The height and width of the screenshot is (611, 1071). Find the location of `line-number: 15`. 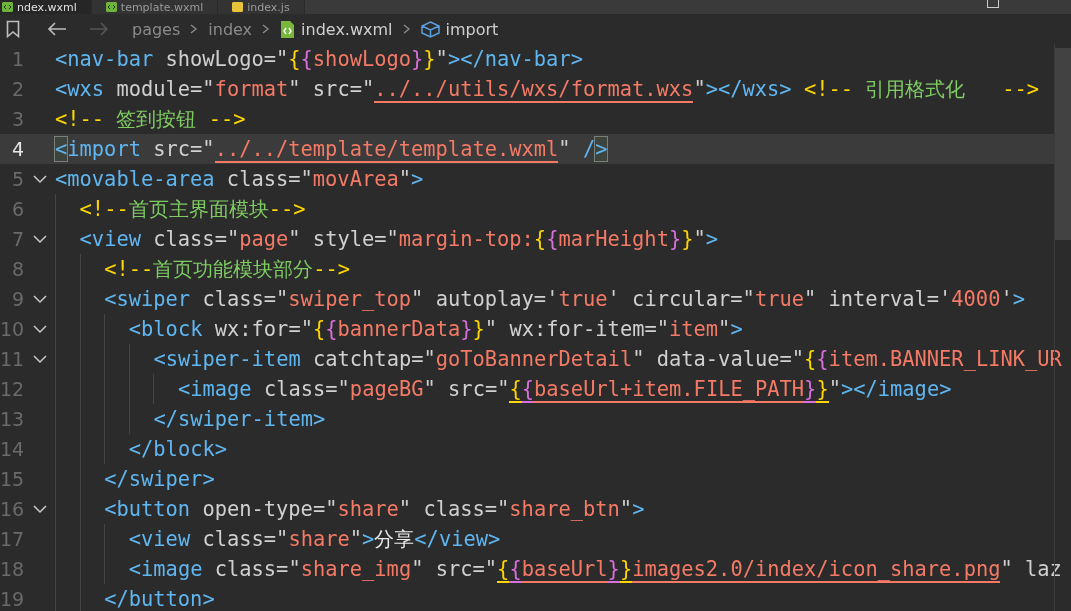

line-number: 15 is located at coordinates (12, 479).